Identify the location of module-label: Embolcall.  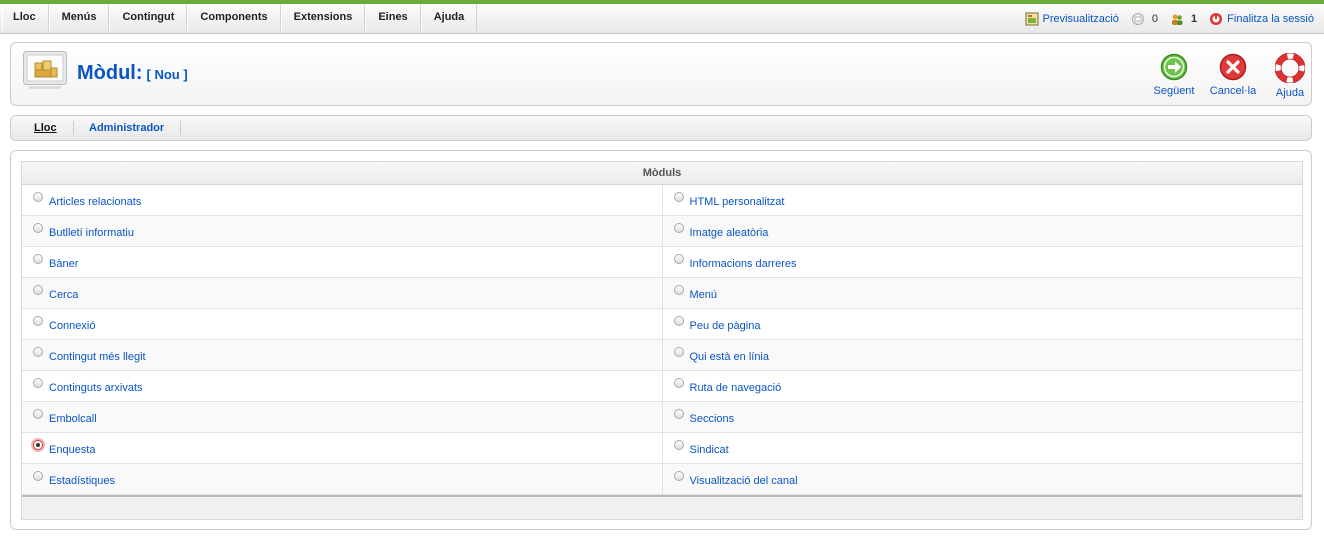
(73, 419).